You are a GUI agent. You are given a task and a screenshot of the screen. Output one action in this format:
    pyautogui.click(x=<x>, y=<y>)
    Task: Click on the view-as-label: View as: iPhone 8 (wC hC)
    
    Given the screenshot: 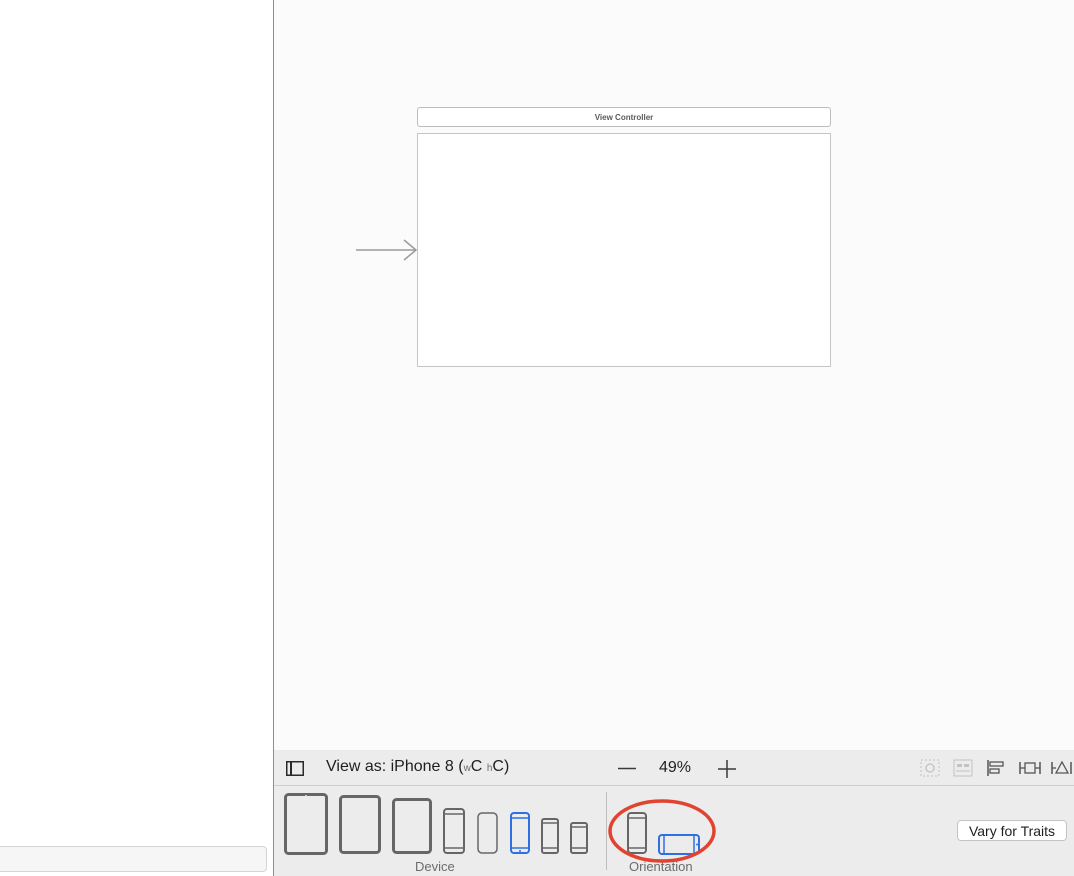 What is the action you would take?
    pyautogui.click(x=417, y=767)
    